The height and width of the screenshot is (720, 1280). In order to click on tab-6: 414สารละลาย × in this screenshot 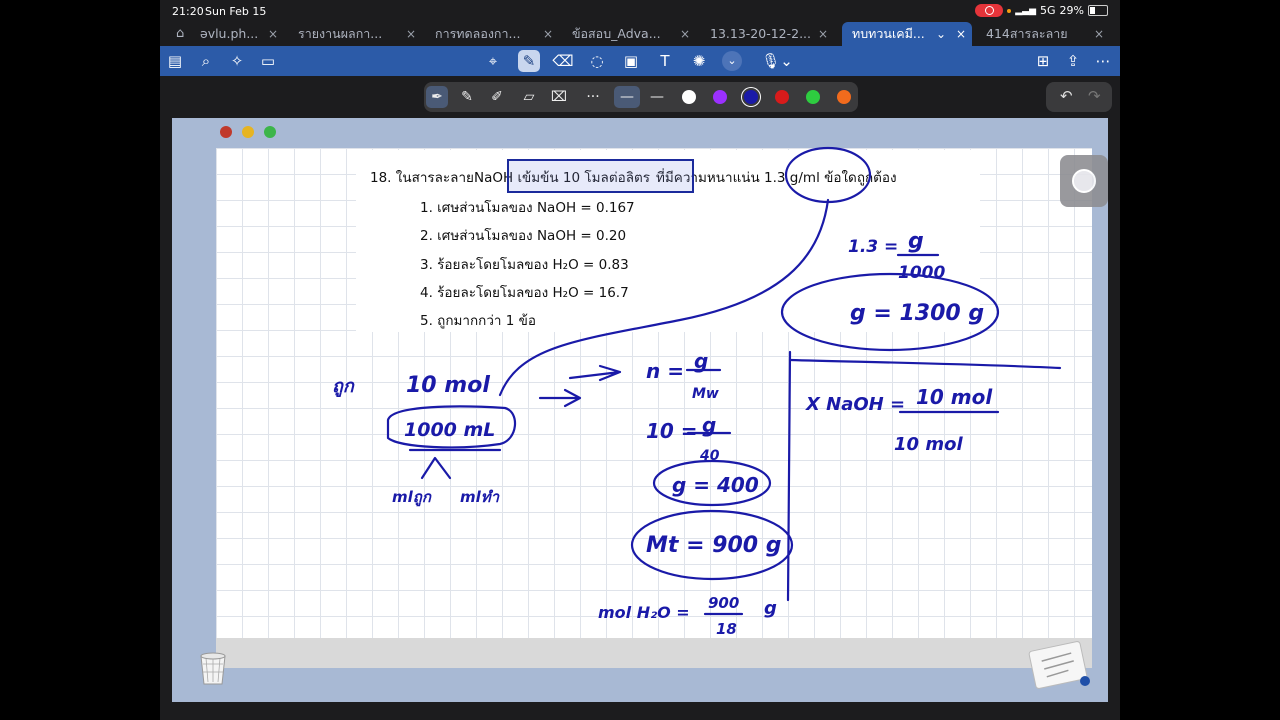, I will do `click(1048, 34)`.